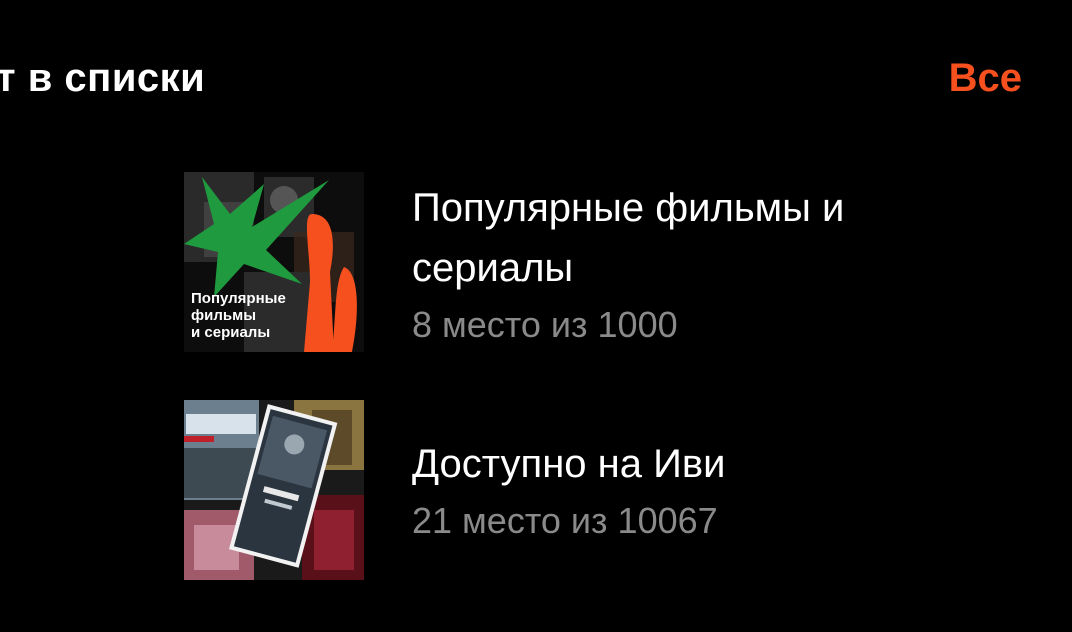 The width and height of the screenshot is (1072, 632). I want to click on posters-collage-icon, so click(274, 490).